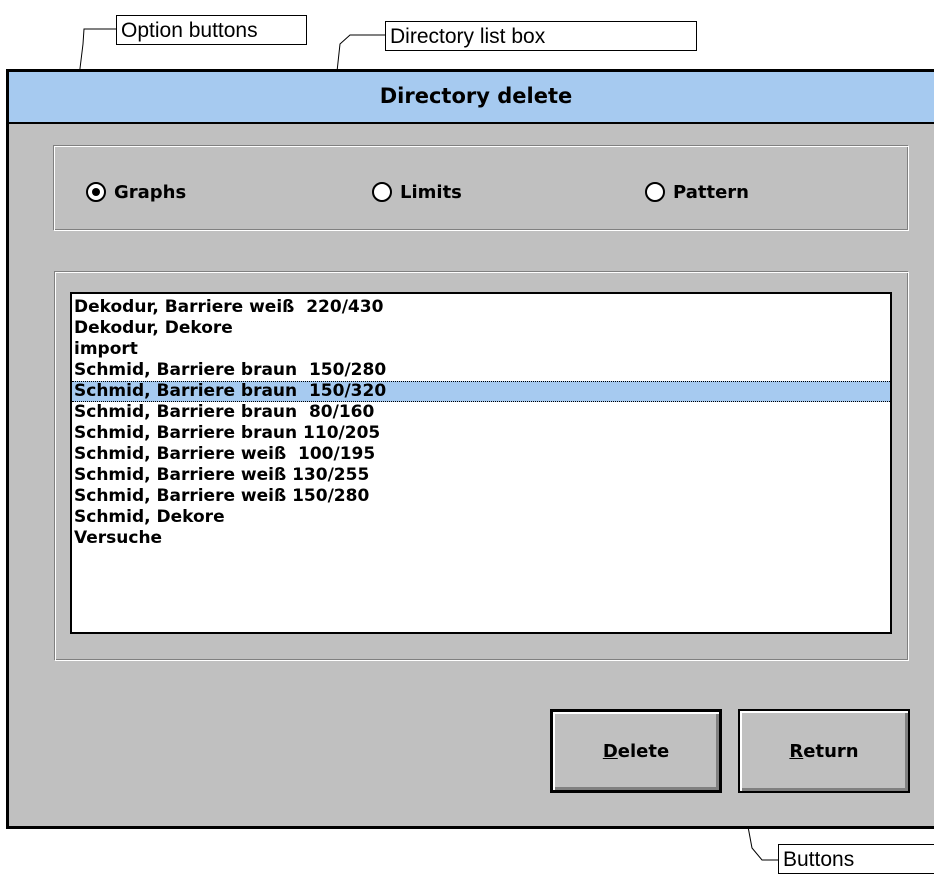  I want to click on list-item-selected: Schmid, Barriere braun 150/320, so click(481, 391).